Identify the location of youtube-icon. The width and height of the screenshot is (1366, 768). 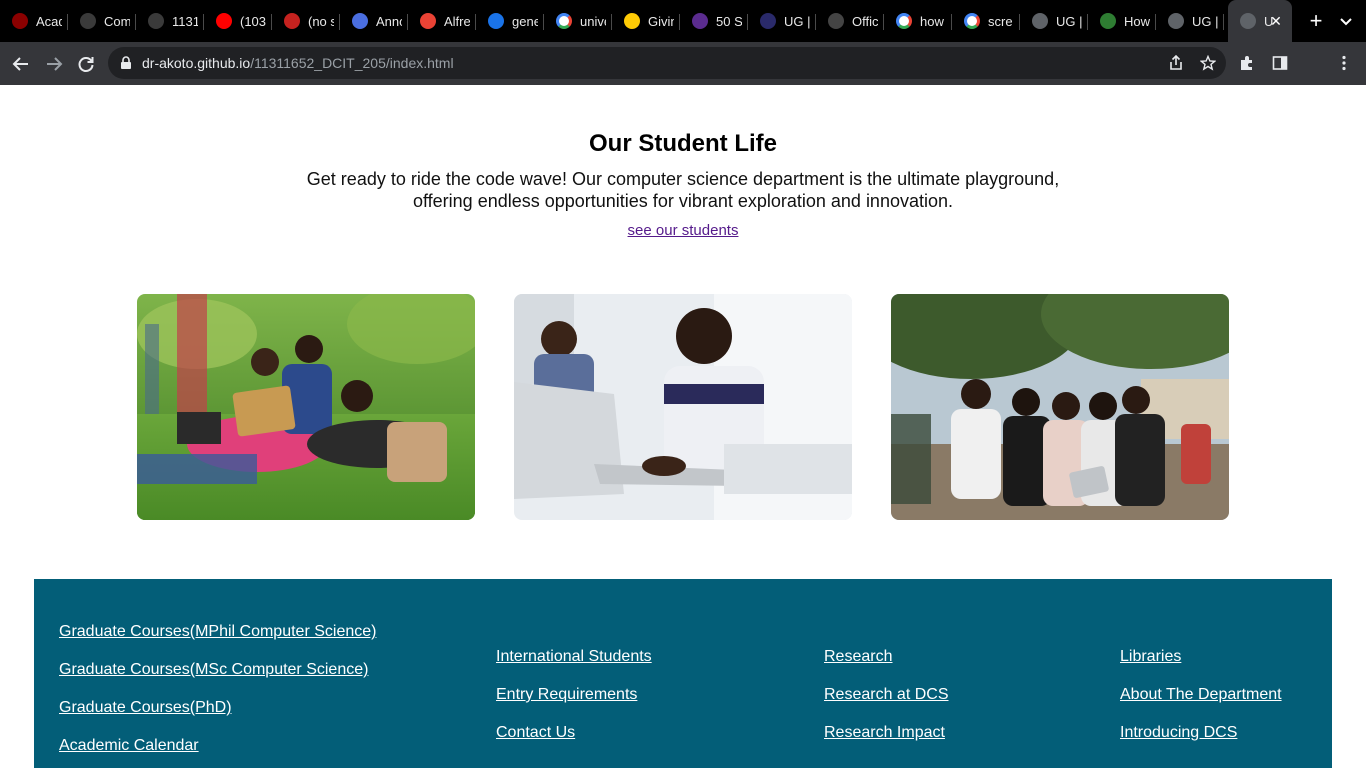
(224, 21).